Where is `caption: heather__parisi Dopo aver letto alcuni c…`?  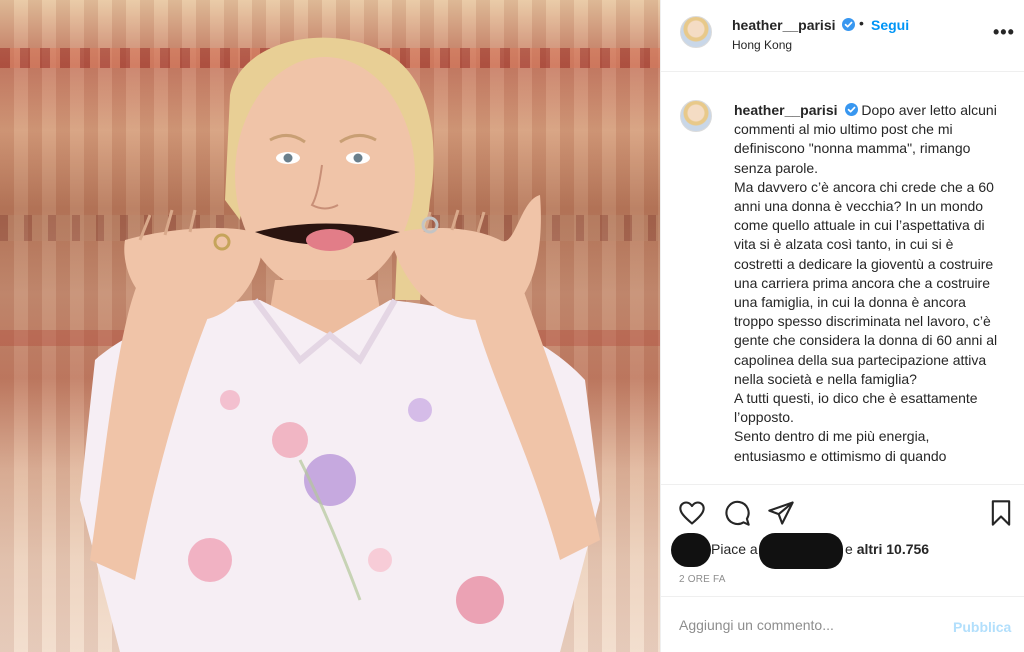
caption: heather__parisi Dopo aver letto alcuni c… is located at coordinates (869, 283).